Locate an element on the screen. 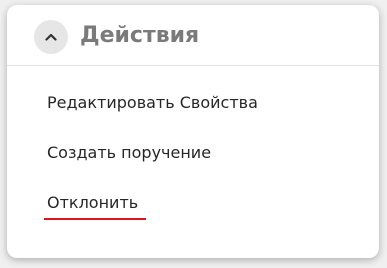  action-edit-properties: Редактировать Свойства is located at coordinates (152, 103).